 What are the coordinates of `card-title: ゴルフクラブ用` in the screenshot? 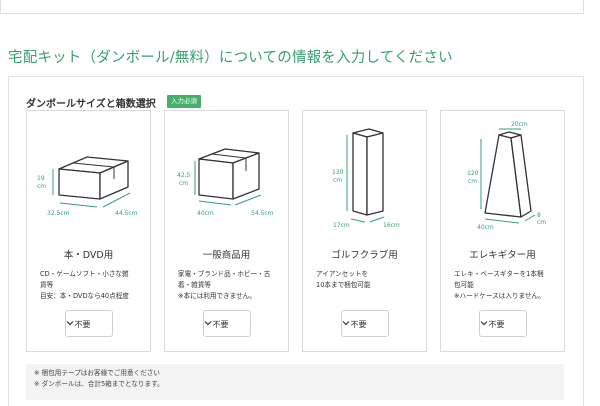 It's located at (364, 255).